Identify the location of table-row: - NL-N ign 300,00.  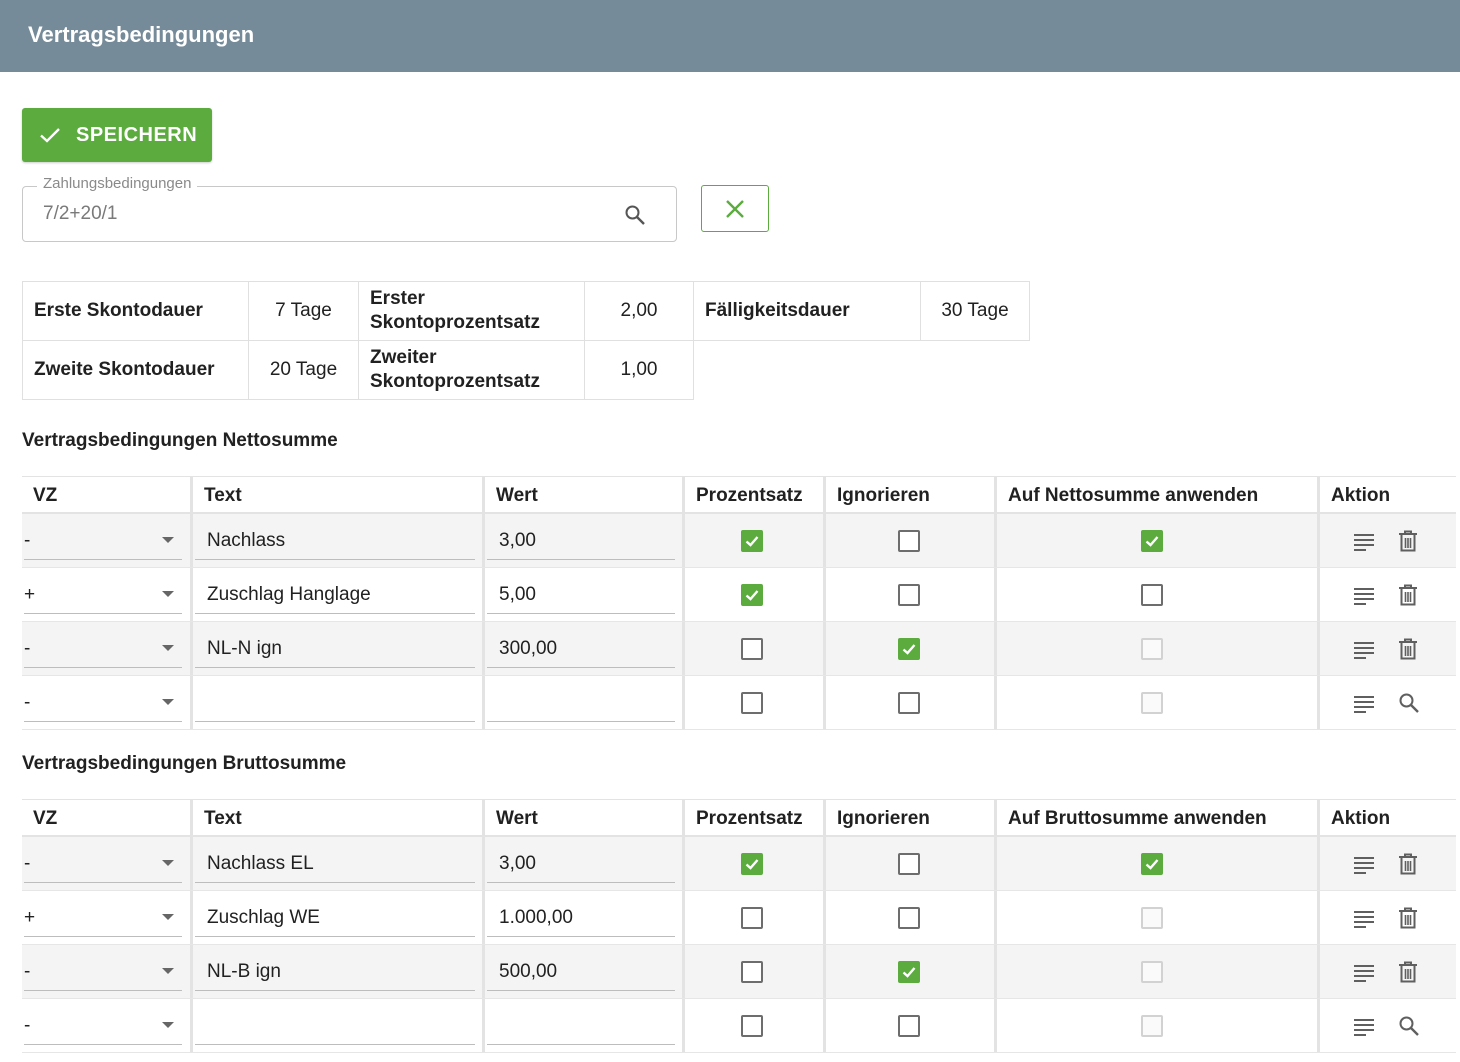
(739, 649).